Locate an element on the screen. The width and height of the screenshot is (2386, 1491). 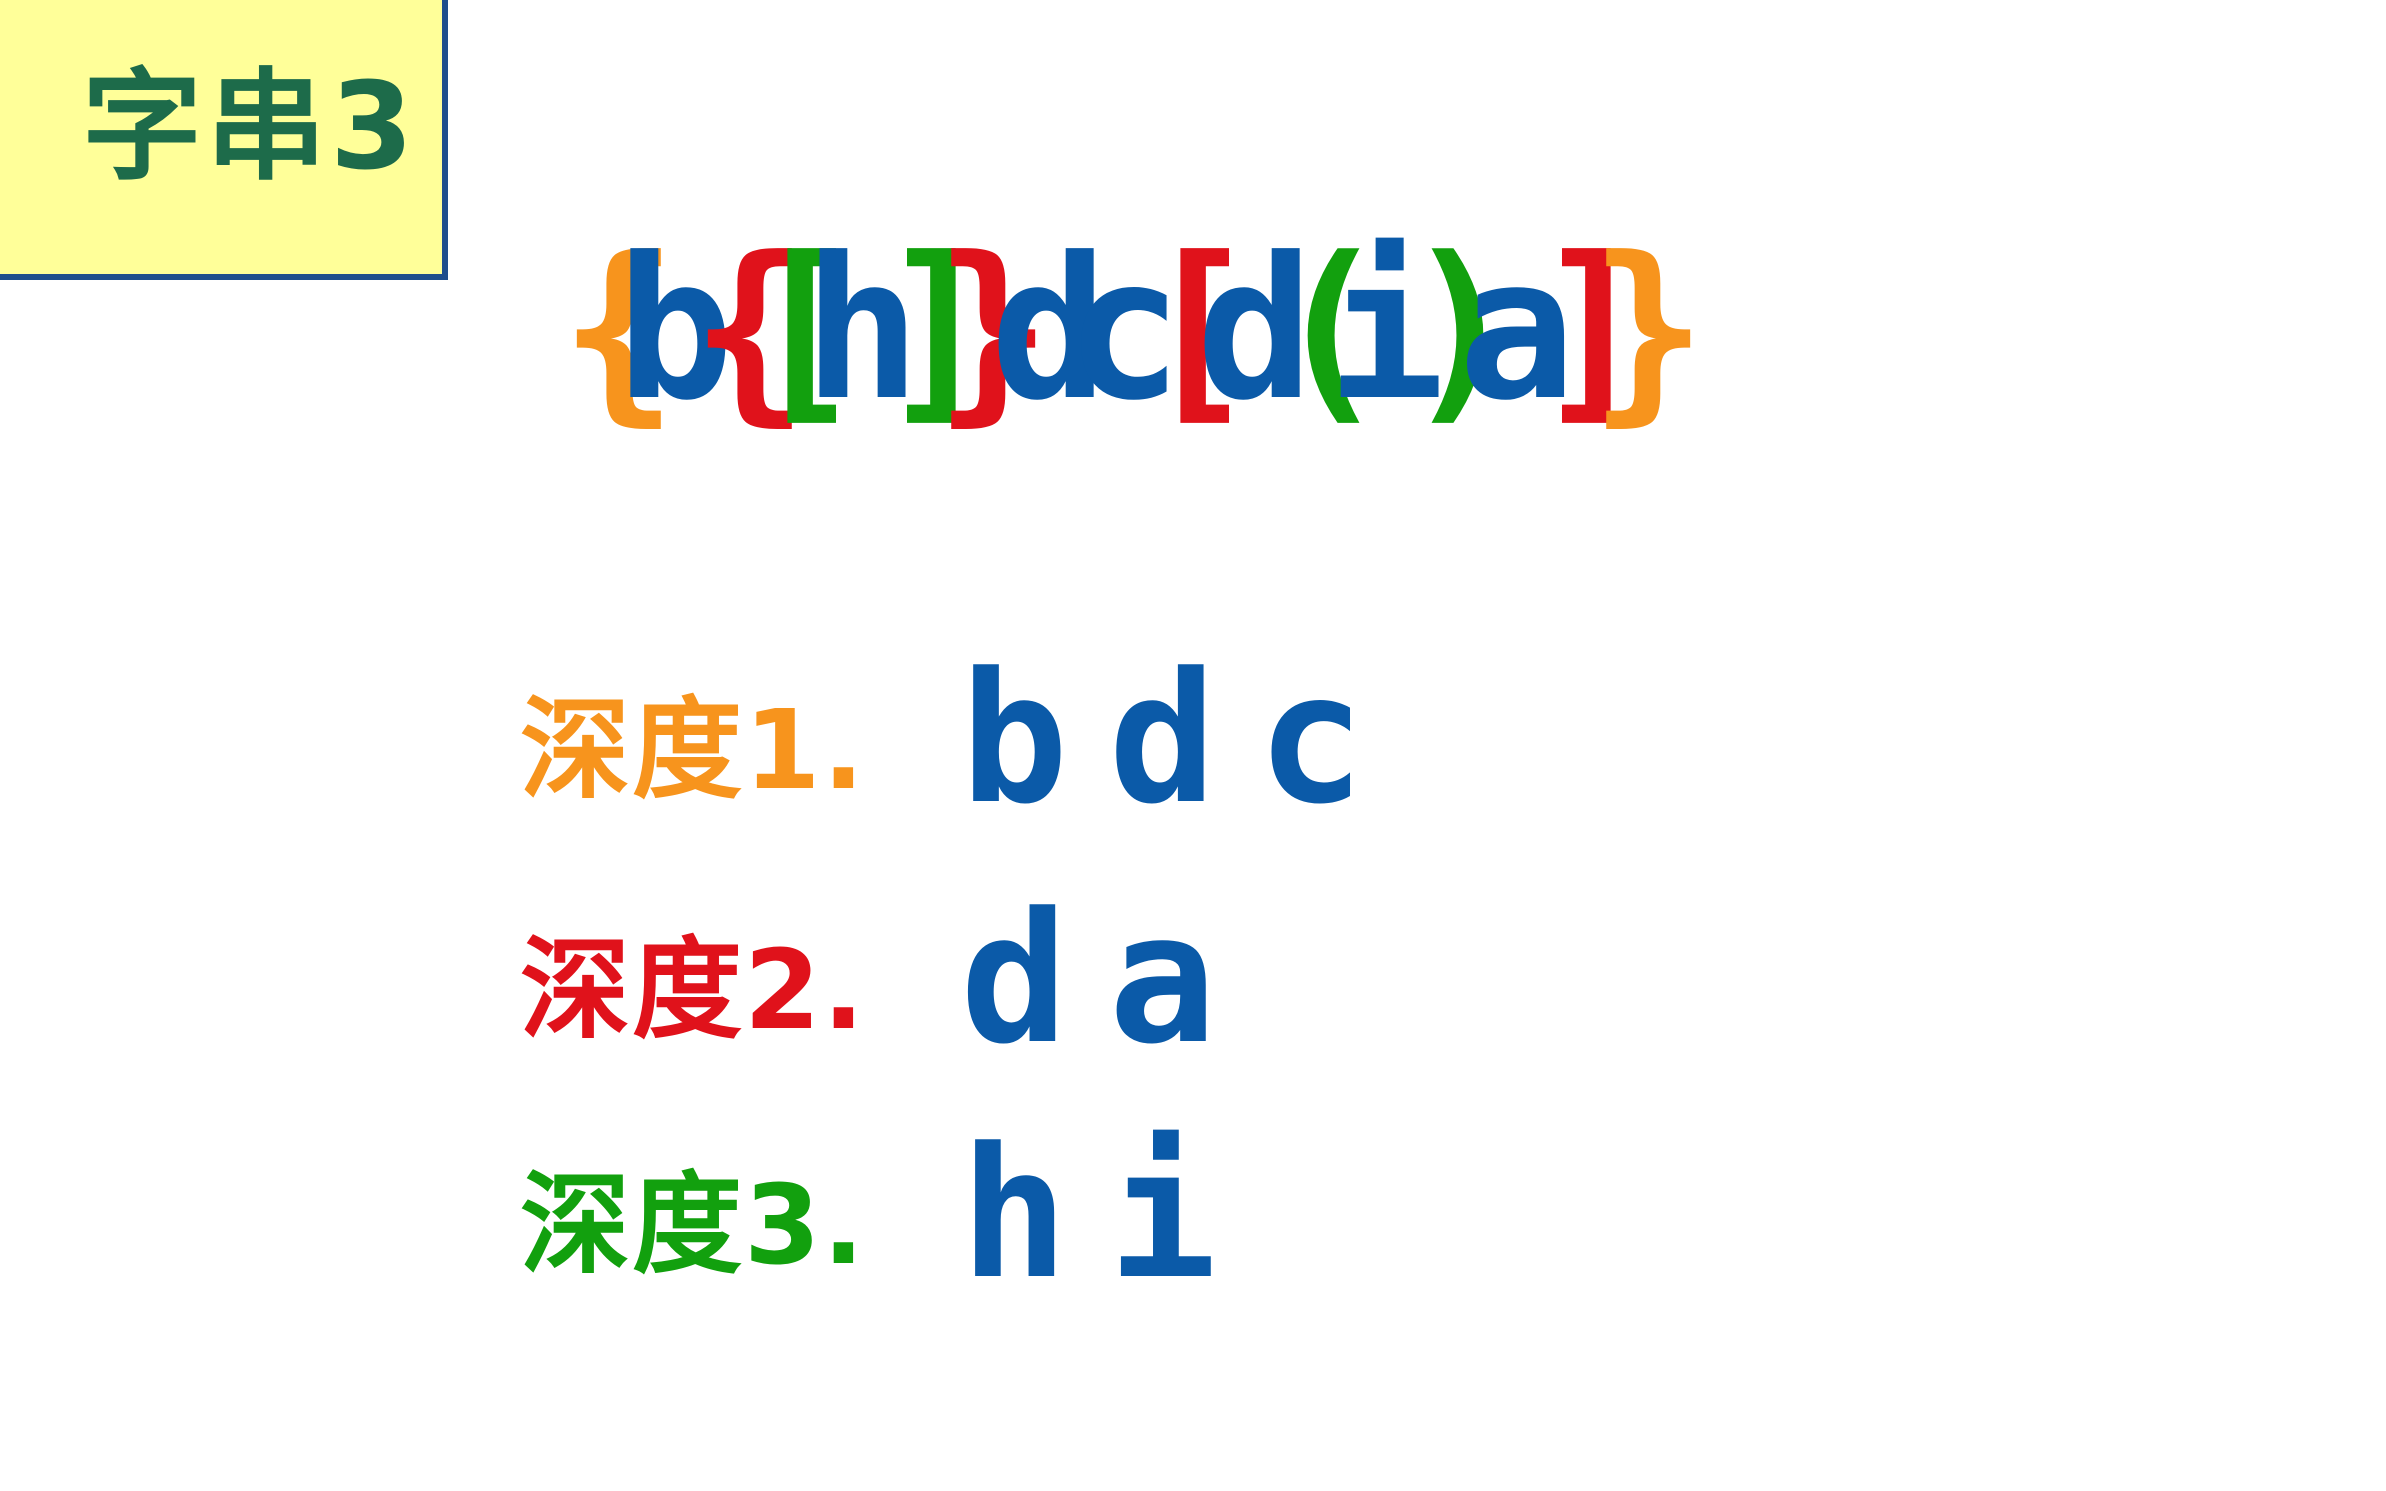
depth-row-1: 深度1. bdc is located at coordinates (962, 740).